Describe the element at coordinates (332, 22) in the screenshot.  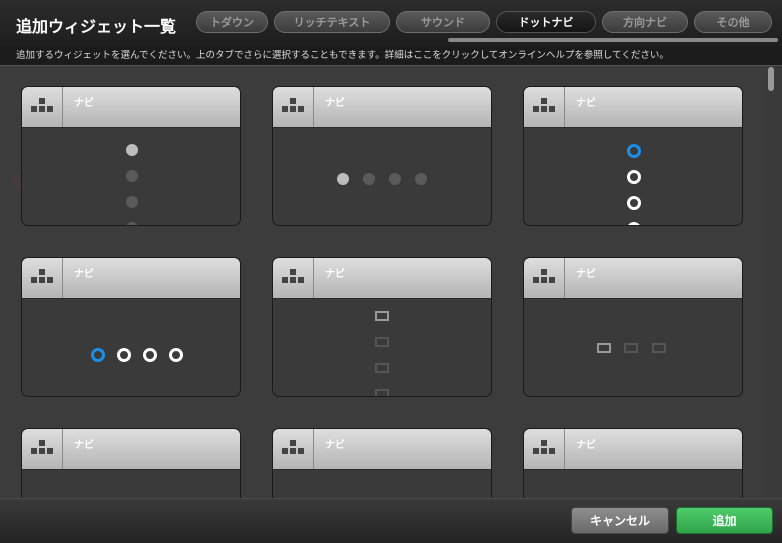
I see `tab-rich-text: リッチテキスト` at that location.